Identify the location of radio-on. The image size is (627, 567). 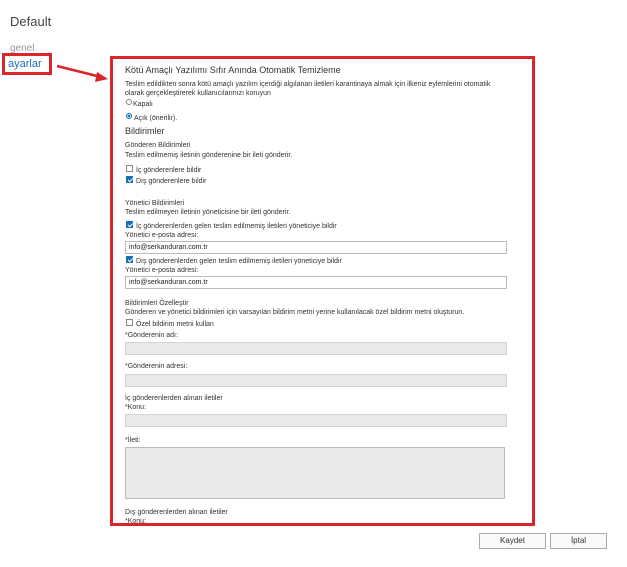
(129, 116).